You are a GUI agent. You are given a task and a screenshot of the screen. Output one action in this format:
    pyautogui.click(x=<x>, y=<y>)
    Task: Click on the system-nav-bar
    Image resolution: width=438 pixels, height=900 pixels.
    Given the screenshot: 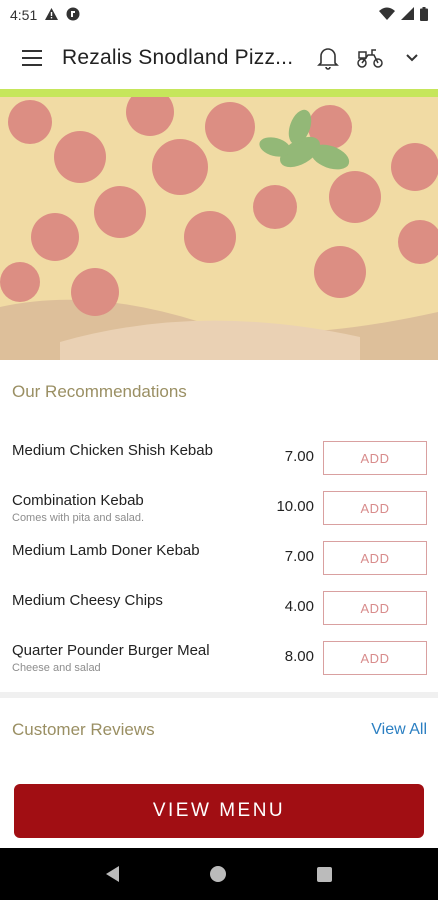 What is the action you would take?
    pyautogui.click(x=219, y=874)
    